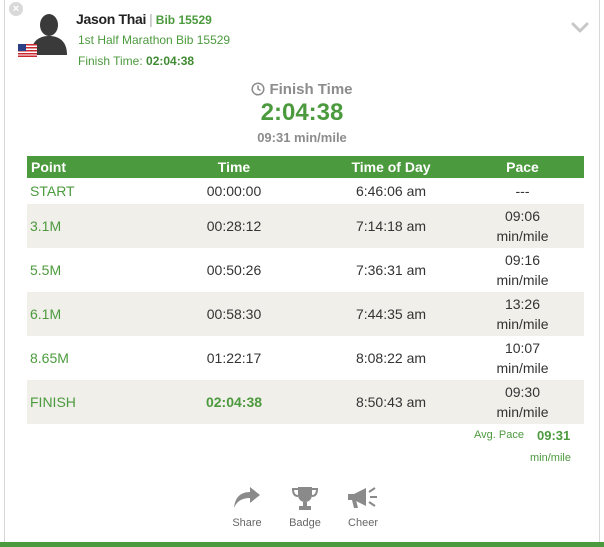 The image size is (604, 547). What do you see at coordinates (363, 523) in the screenshot?
I see `cheer-label: Cheer` at bounding box center [363, 523].